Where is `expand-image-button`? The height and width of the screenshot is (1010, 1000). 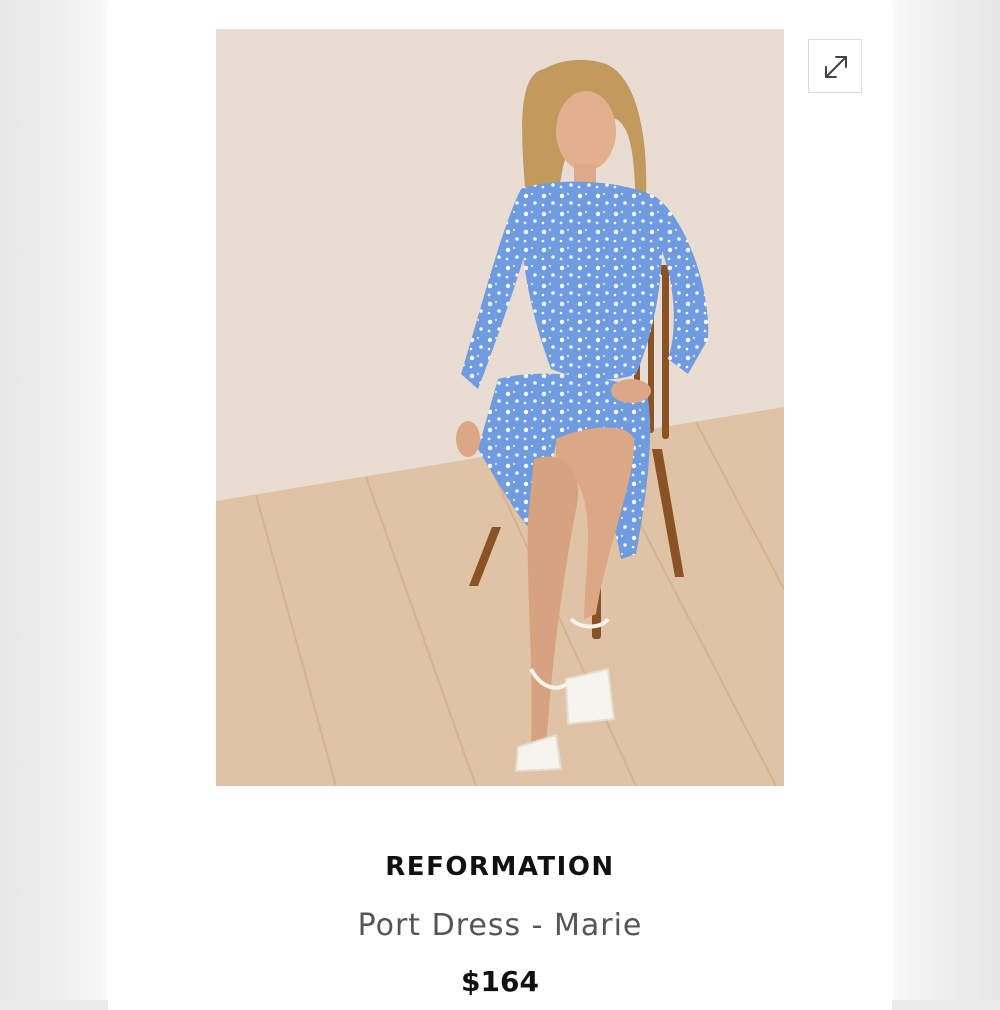 expand-image-button is located at coordinates (835, 66).